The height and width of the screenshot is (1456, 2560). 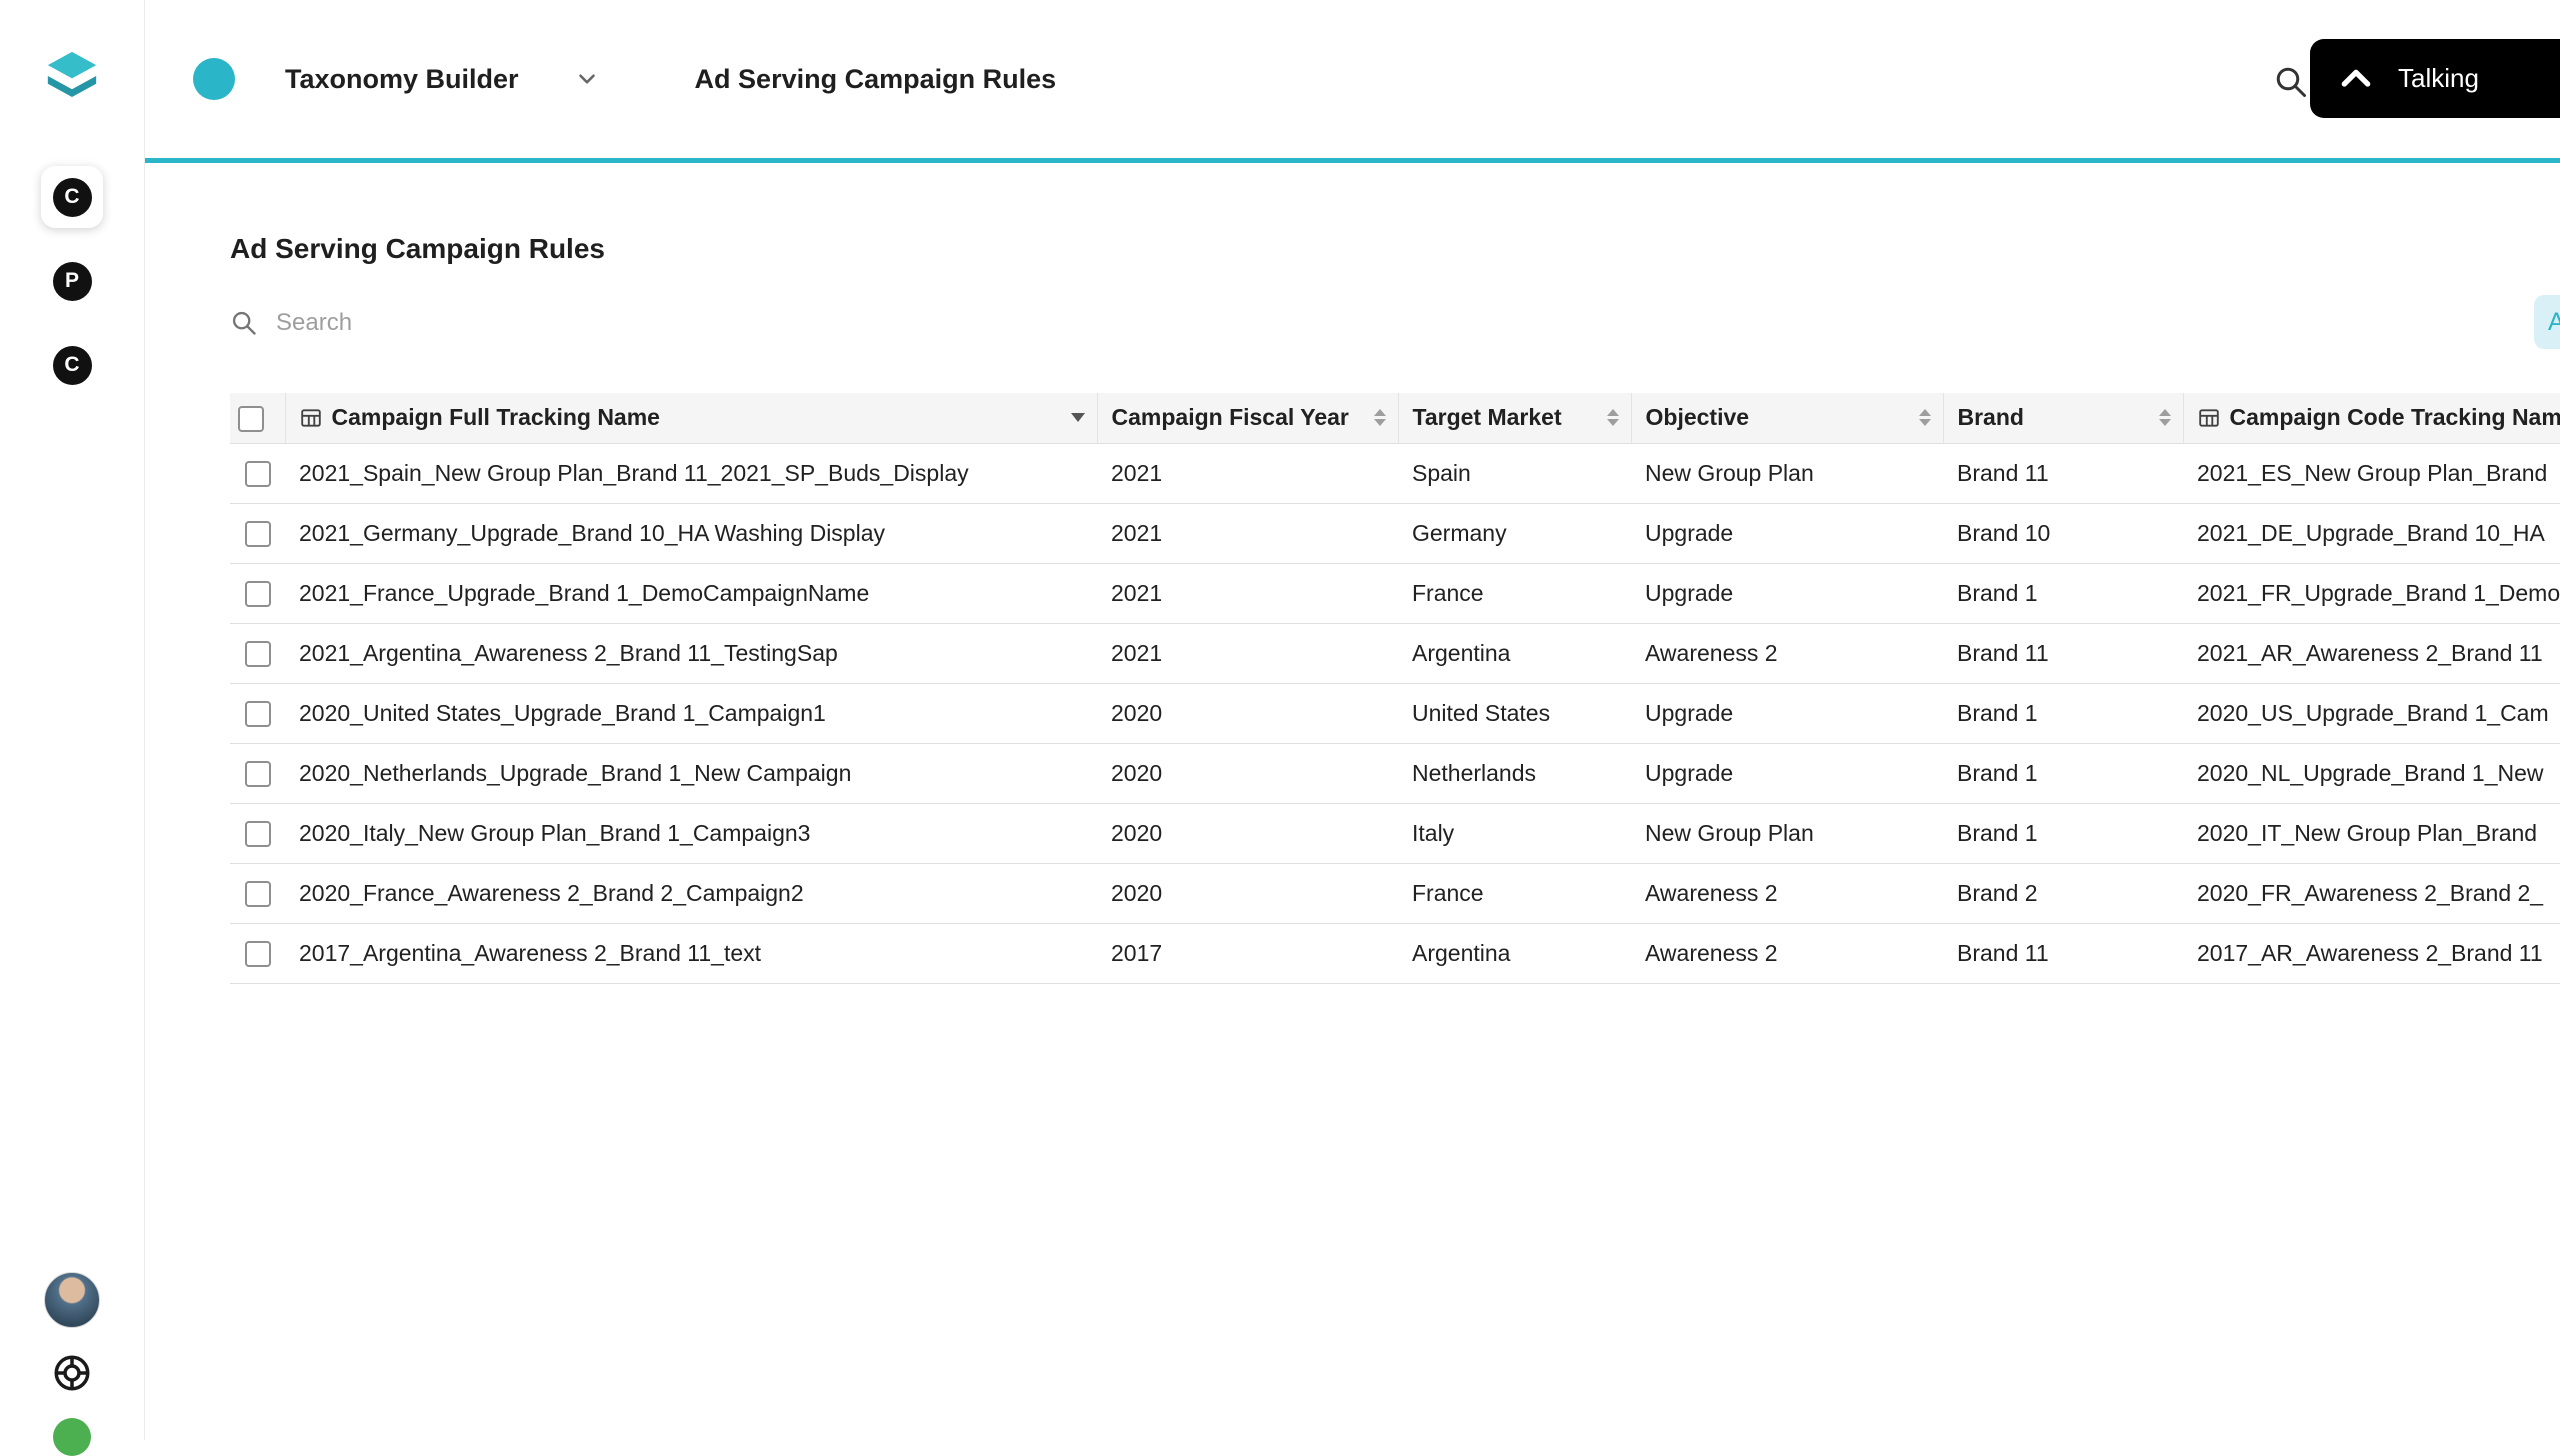 What do you see at coordinates (2371, 533) in the screenshot?
I see `cell-campaign-code-tracking-name: 2021_DE_Upgrade_Brand 10_HA` at bounding box center [2371, 533].